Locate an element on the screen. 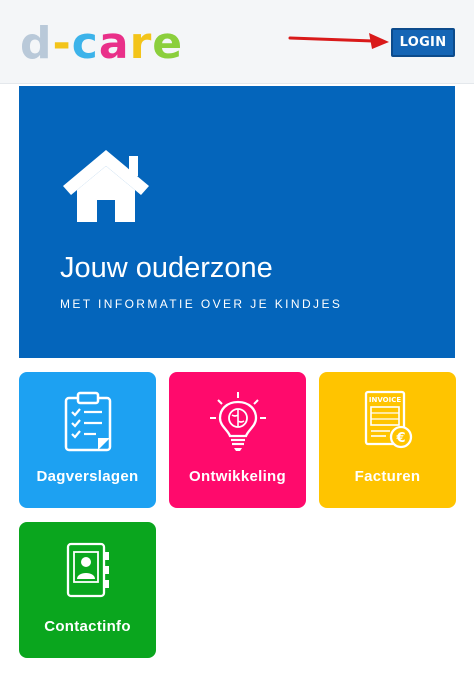  logo-letter: a is located at coordinates (114, 43).